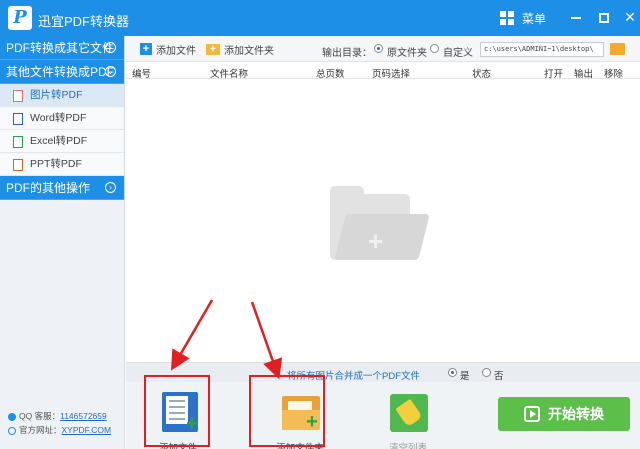 The height and width of the screenshot is (449, 640). Describe the element at coordinates (287, 411) in the screenshot. I see `annotation-box-add-folder` at that location.